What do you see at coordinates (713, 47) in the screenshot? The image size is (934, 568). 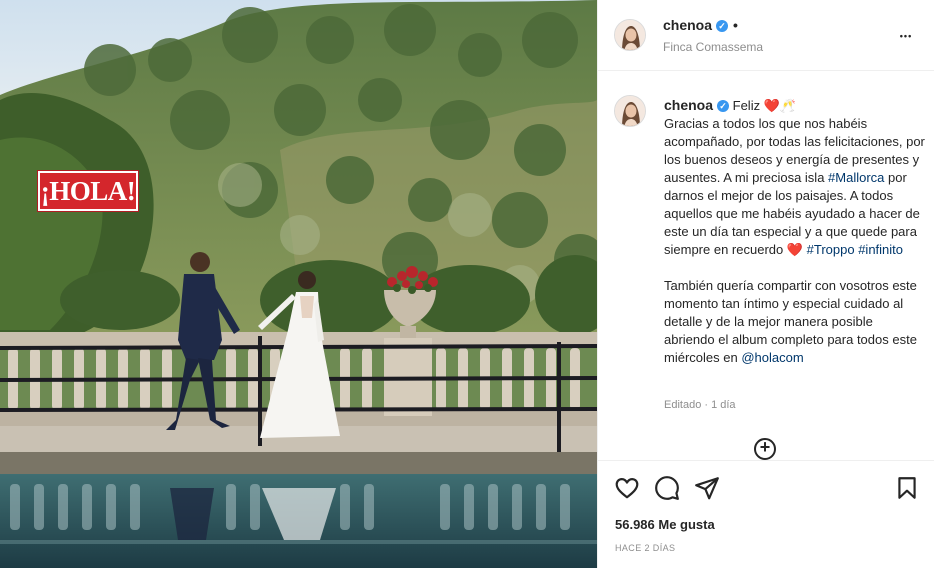 I see `post-location: Finca Comassema` at bounding box center [713, 47].